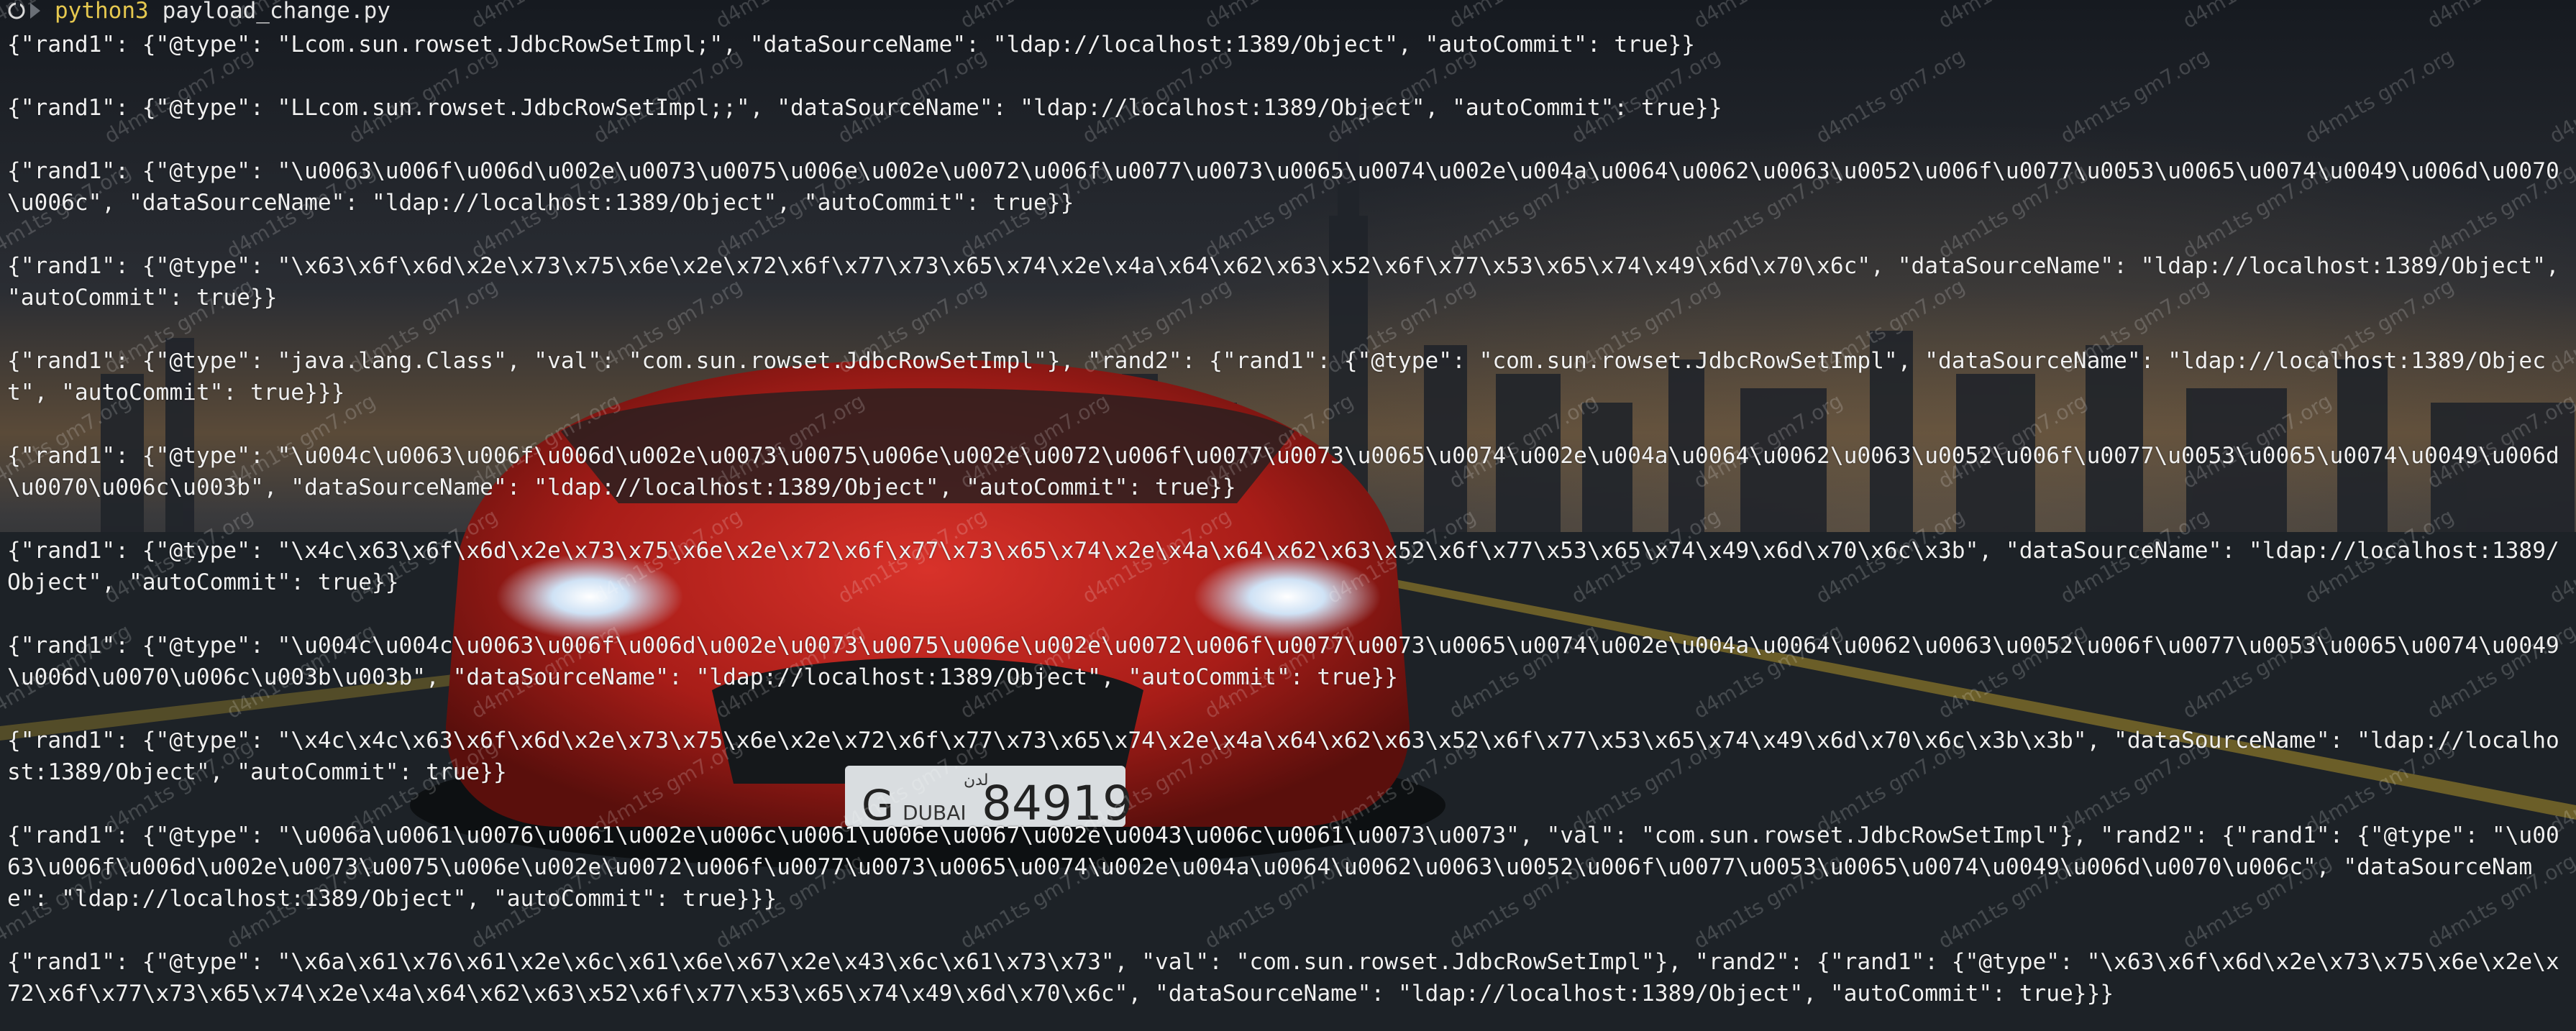 Image resolution: width=2576 pixels, height=1031 pixels. Describe the element at coordinates (102, 12) in the screenshot. I see `prompt-command: python3` at that location.